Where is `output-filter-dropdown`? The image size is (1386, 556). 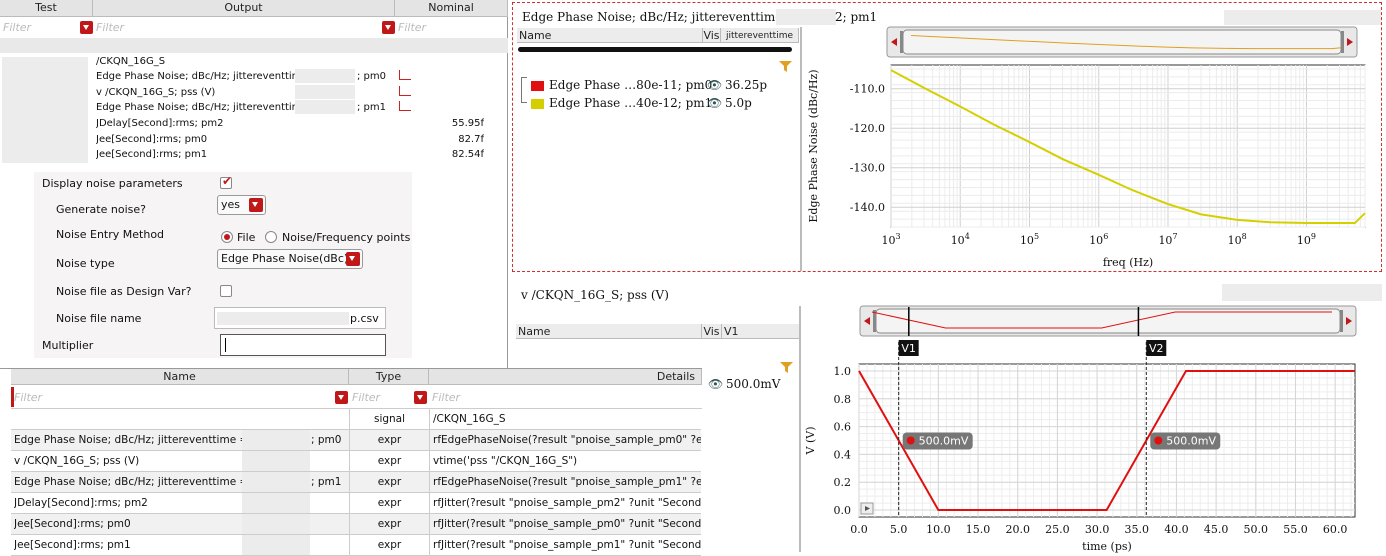
output-filter-dropdown is located at coordinates (388, 27).